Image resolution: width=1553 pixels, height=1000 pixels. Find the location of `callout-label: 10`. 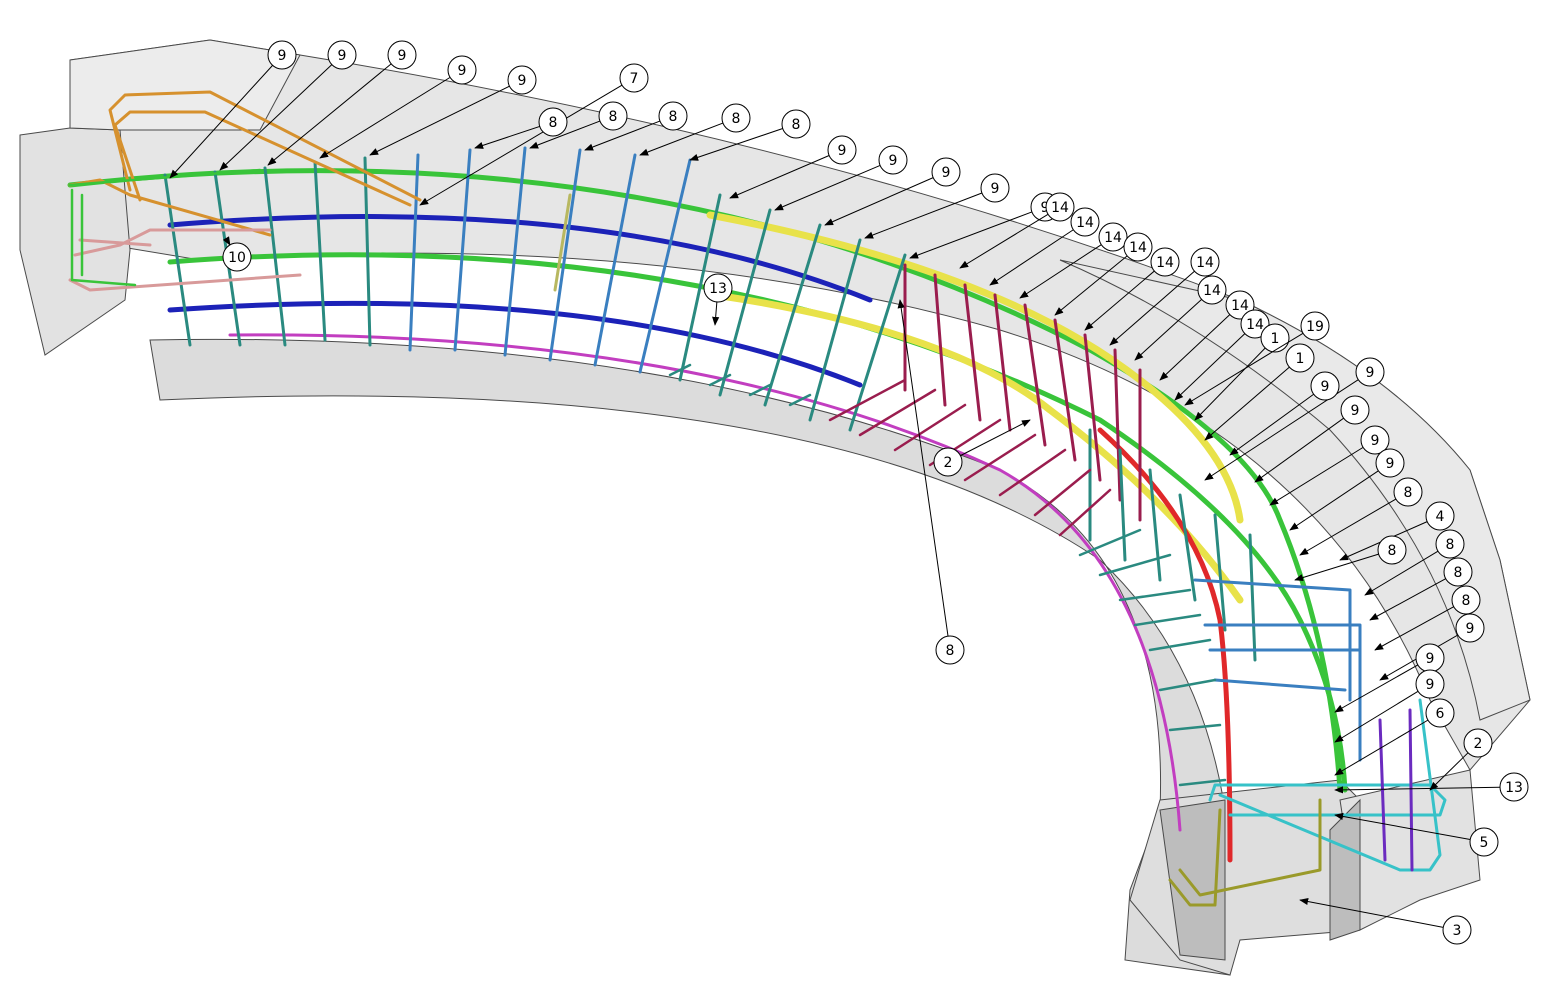

callout-label: 10 is located at coordinates (237, 258).